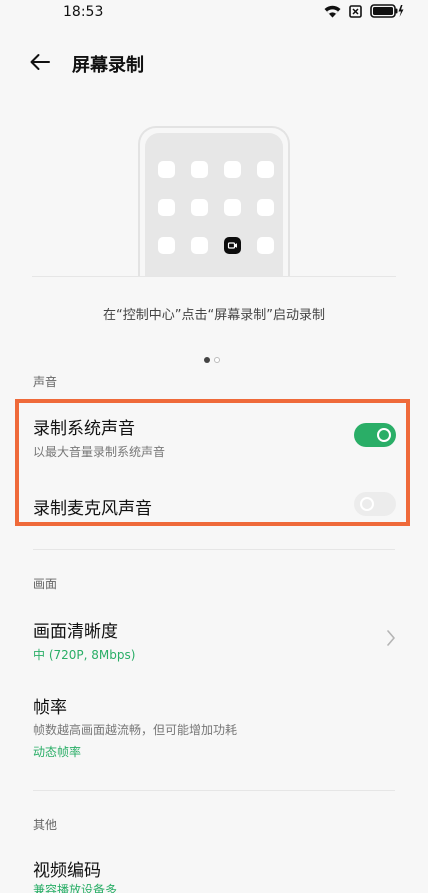  What do you see at coordinates (84, 429) in the screenshot?
I see `system-sound-title: 录制系统声音` at bounding box center [84, 429].